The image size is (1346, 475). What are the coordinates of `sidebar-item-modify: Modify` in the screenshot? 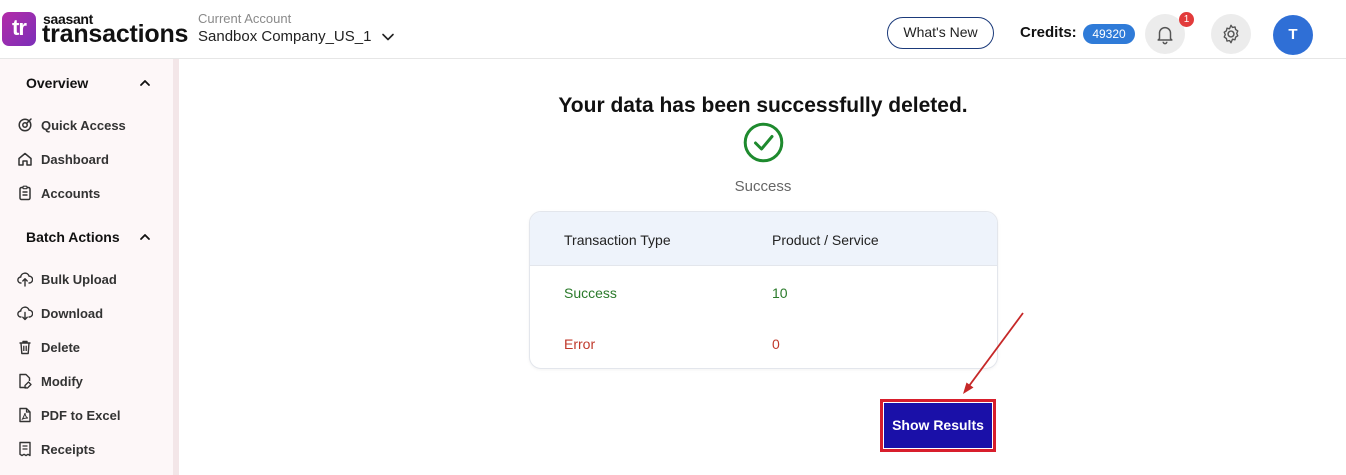 It's located at (92, 381).